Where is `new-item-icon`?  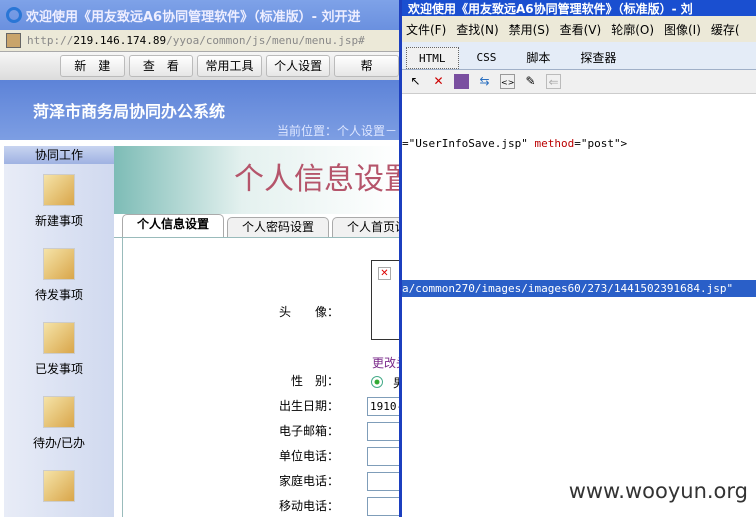 new-item-icon is located at coordinates (59, 190).